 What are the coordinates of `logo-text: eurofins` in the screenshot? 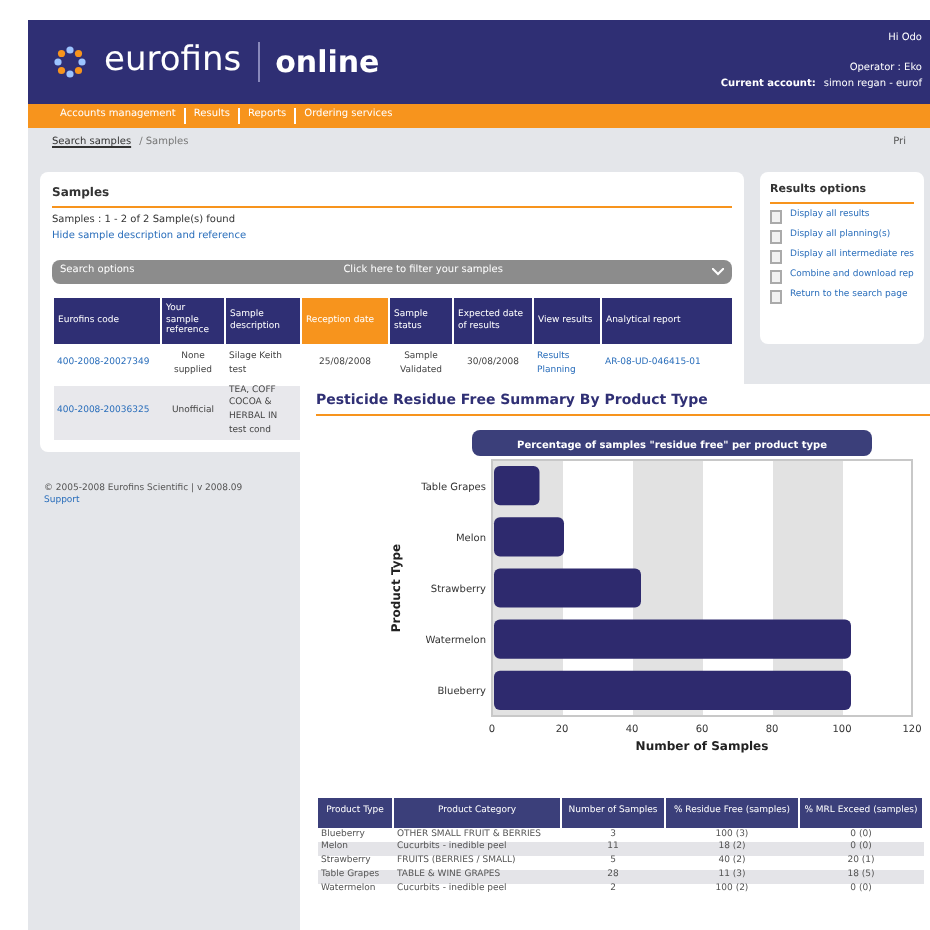 It's located at (173, 61).